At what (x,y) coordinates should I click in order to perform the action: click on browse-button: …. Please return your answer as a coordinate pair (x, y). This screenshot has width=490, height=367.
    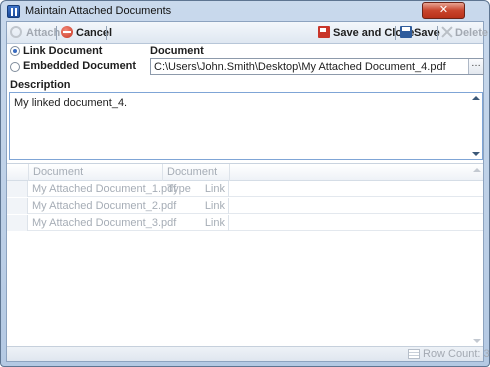
    Looking at the image, I should click on (475, 66).